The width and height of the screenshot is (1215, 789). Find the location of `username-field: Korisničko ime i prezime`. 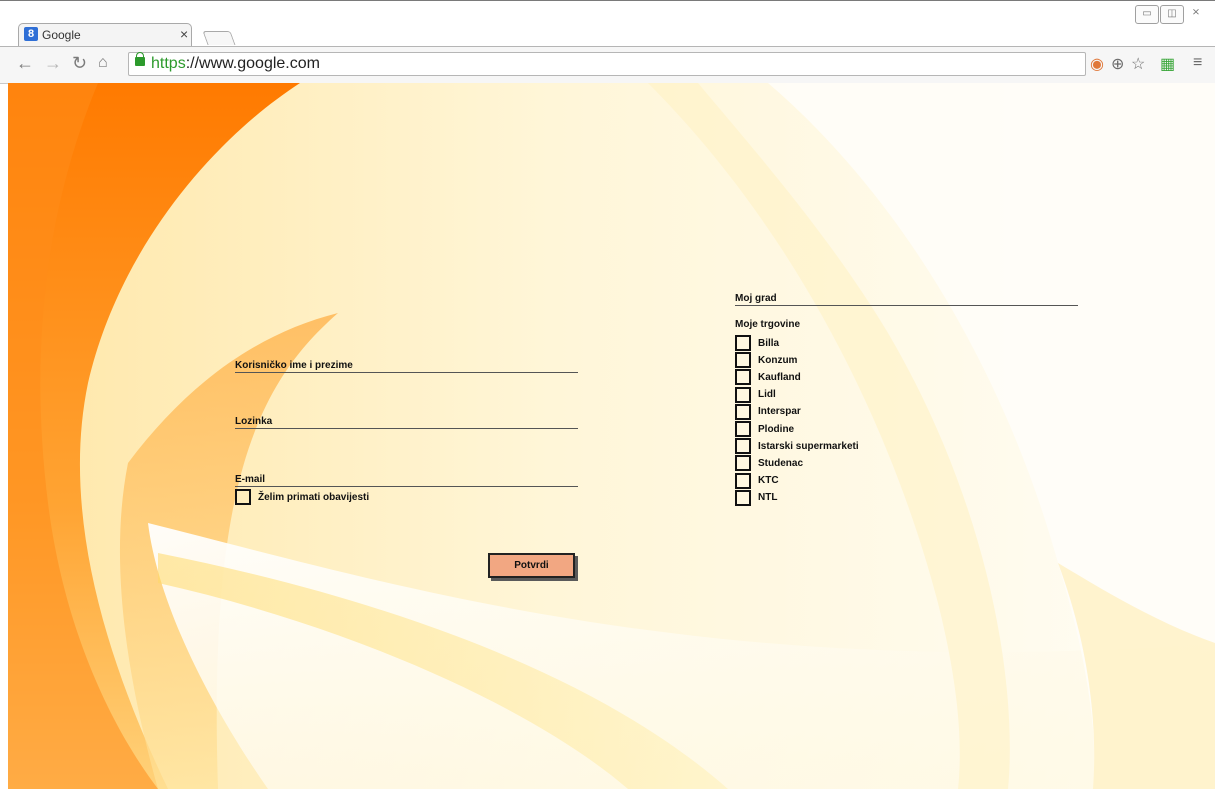

username-field: Korisničko ime i prezime is located at coordinates (406, 363).